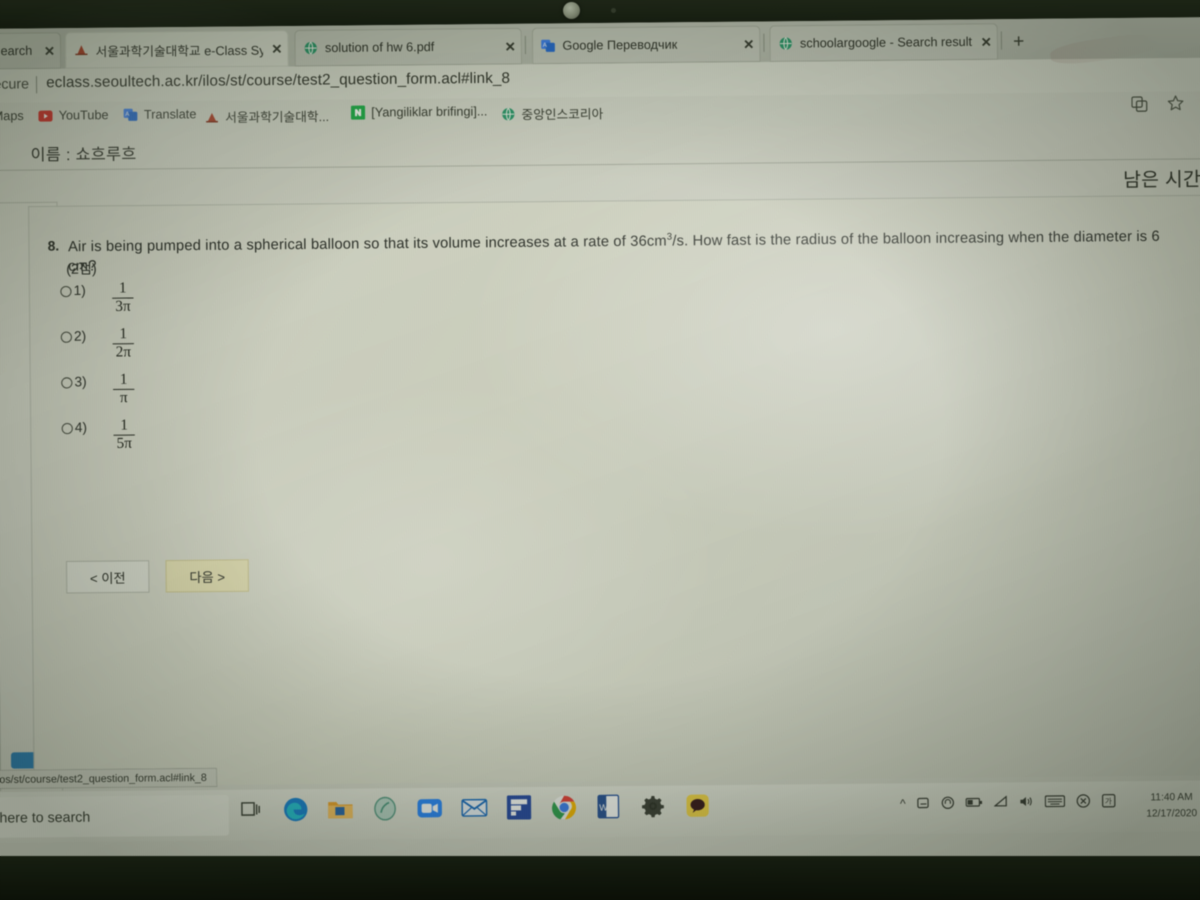 Image resolution: width=1200 pixels, height=900 pixels. Describe the element at coordinates (697, 805) in the screenshot. I see `kakaotalk-icon` at that location.